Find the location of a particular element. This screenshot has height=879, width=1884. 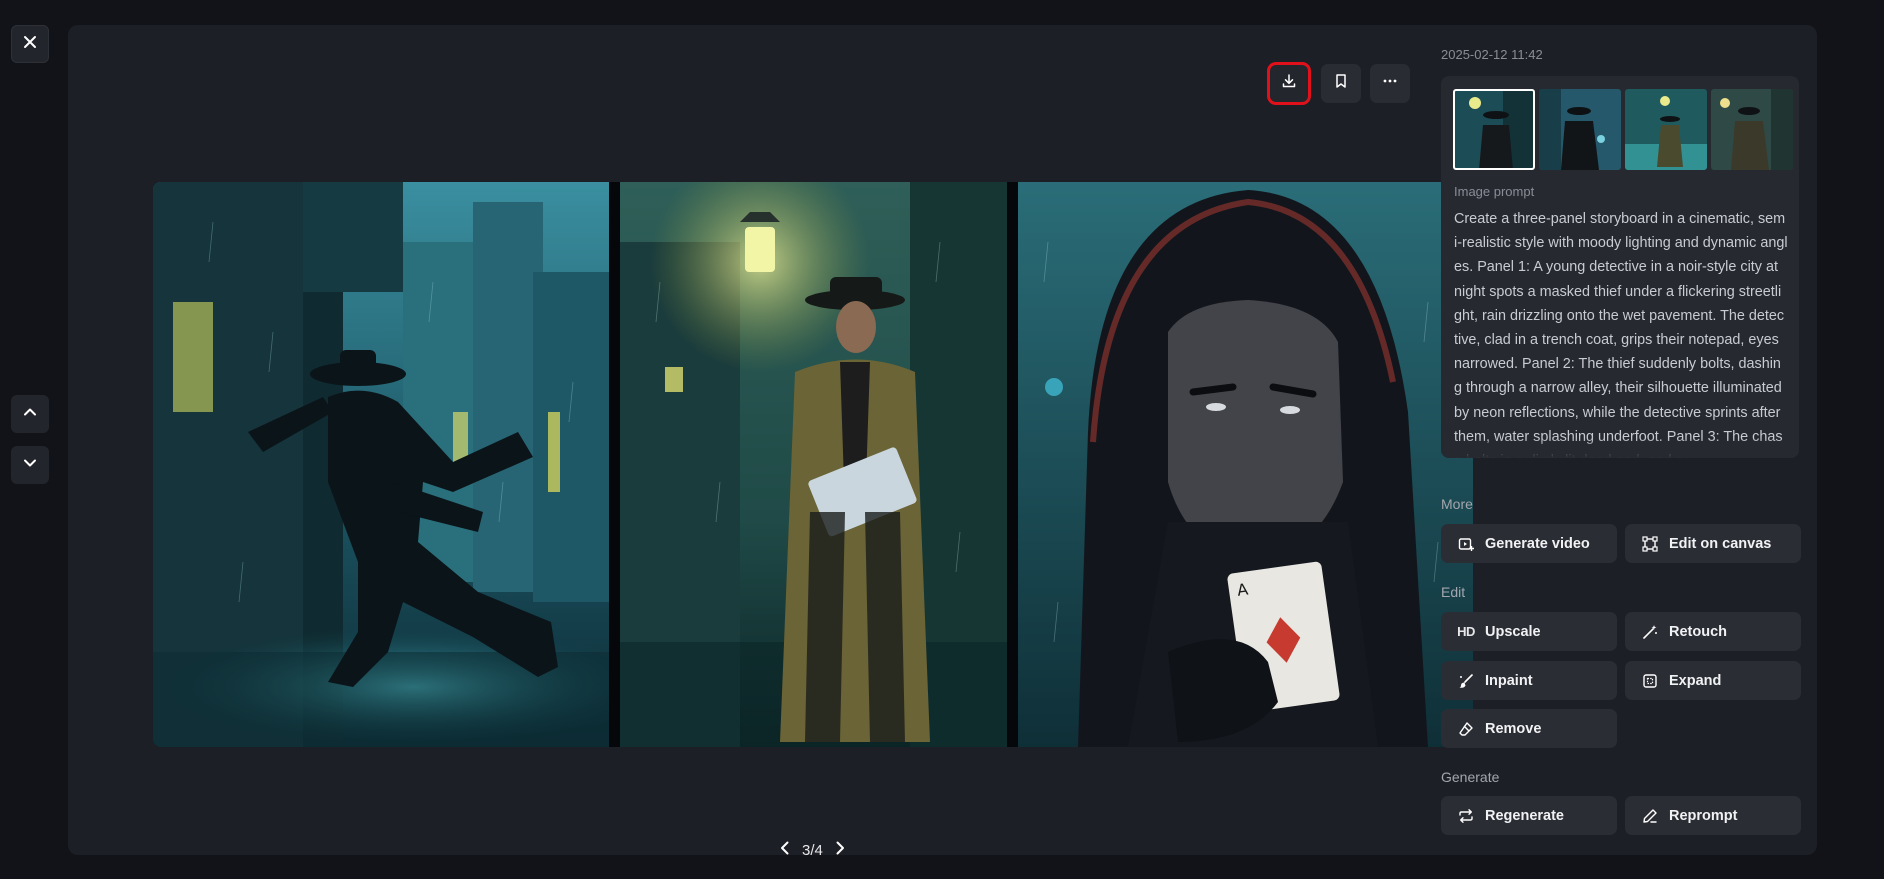

chevron-up-icon is located at coordinates (30, 414).